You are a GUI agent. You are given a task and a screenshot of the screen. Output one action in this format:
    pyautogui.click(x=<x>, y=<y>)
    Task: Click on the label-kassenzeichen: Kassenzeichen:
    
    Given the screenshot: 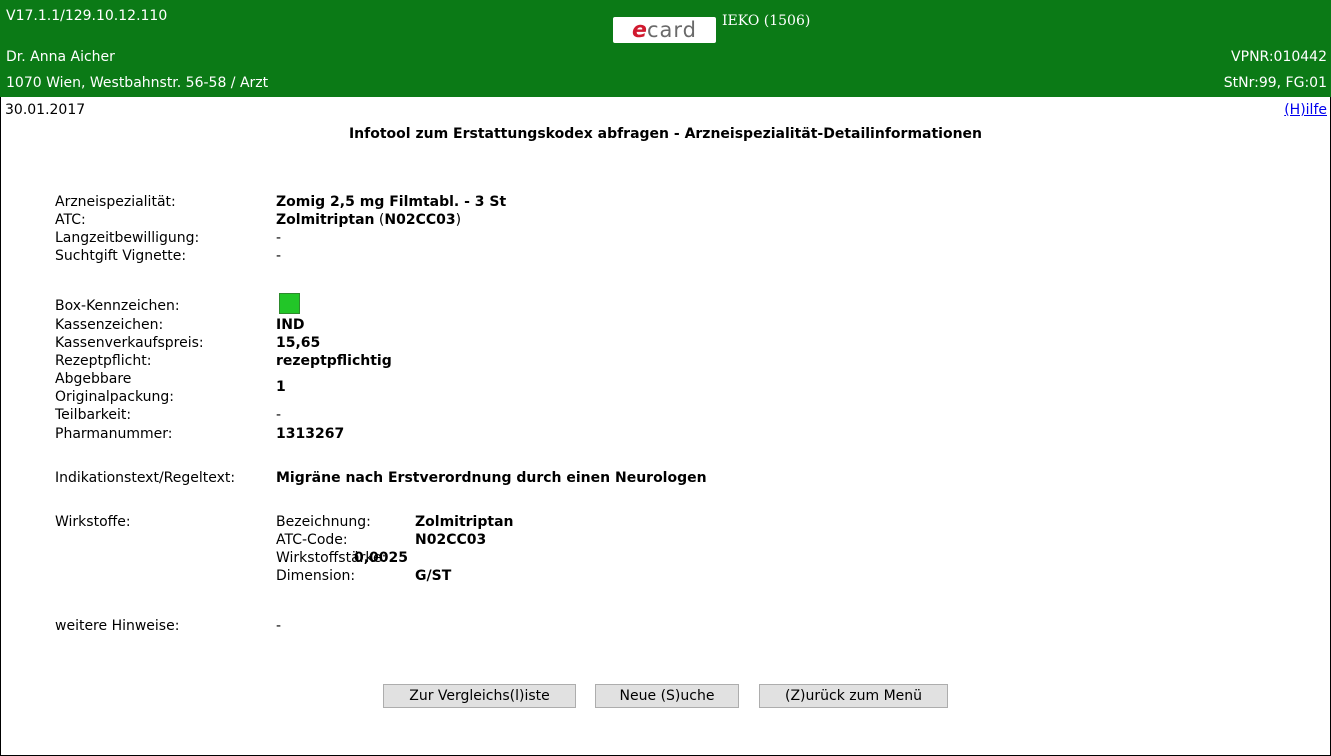 What is the action you would take?
    pyautogui.click(x=109, y=325)
    